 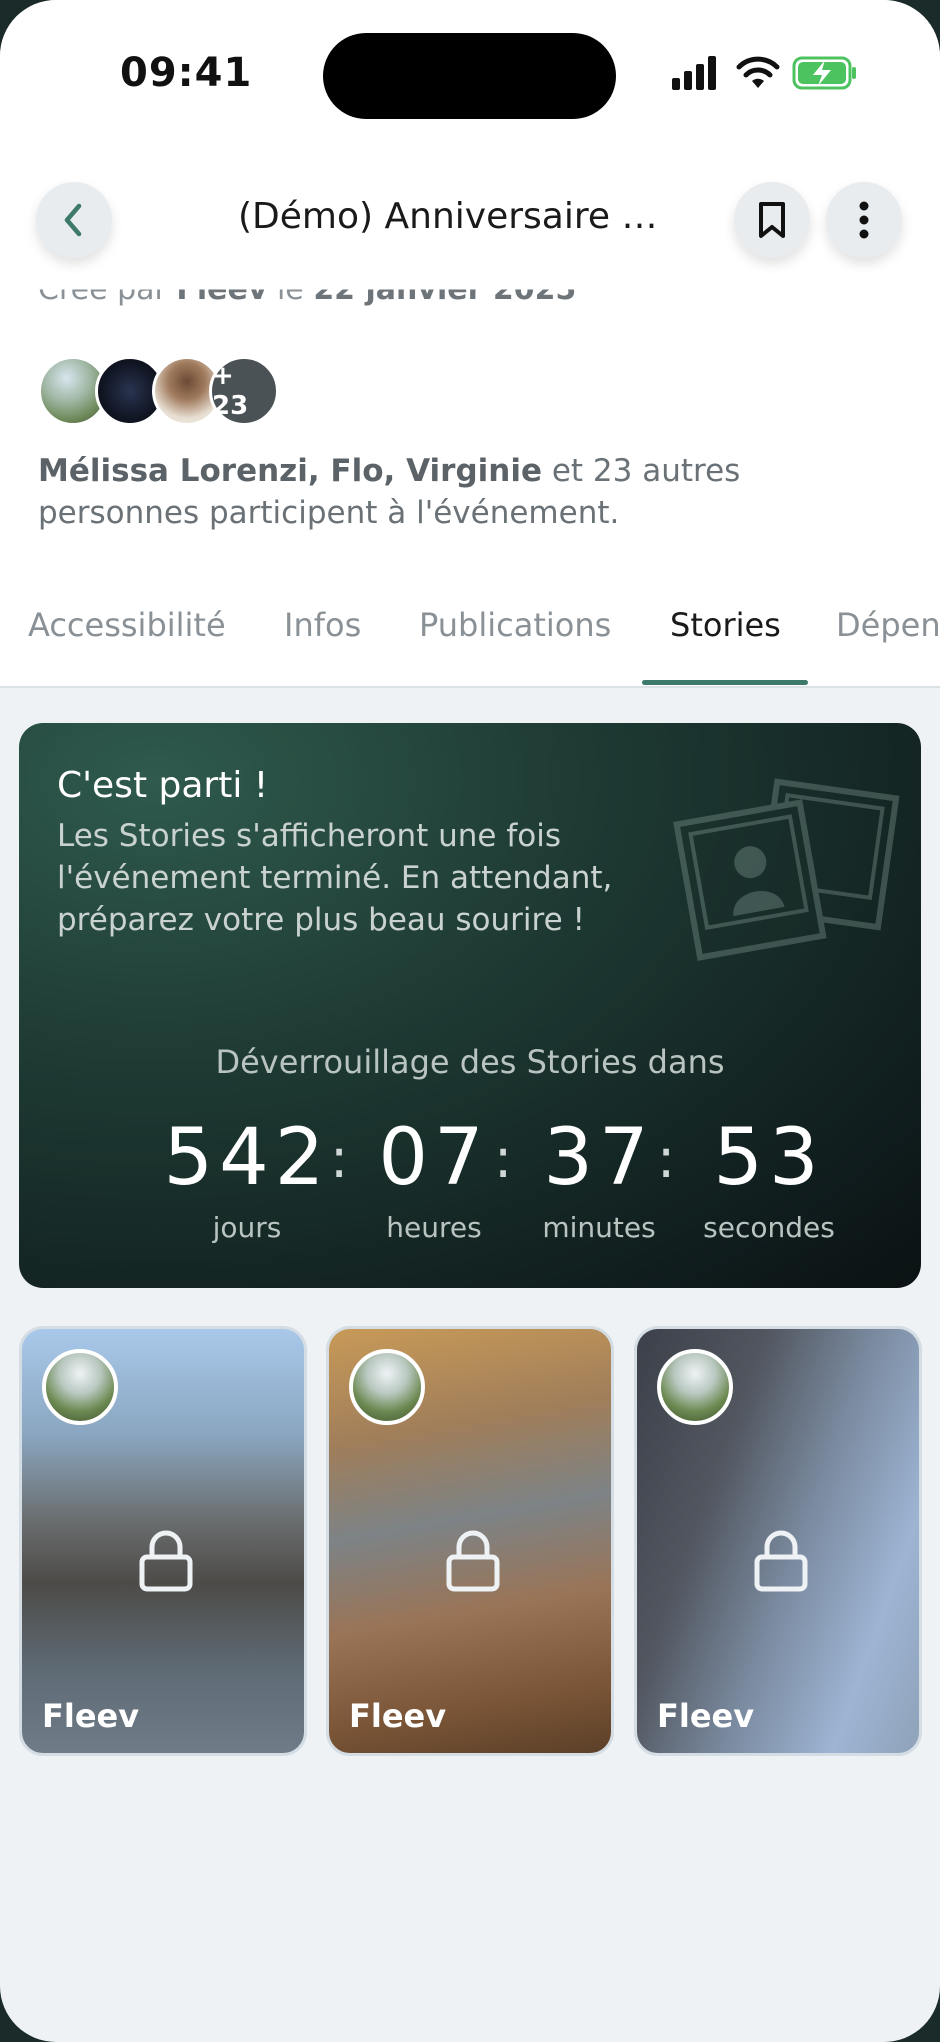 What do you see at coordinates (322, 625) in the screenshot?
I see `tab-infos: Infos` at bounding box center [322, 625].